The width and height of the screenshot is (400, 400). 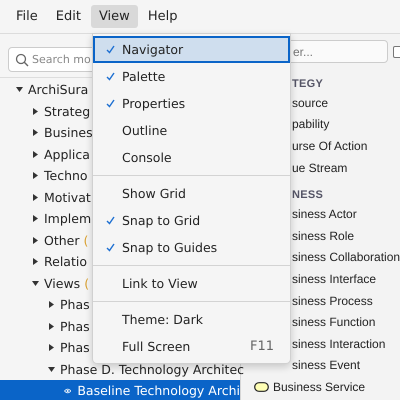 I want to click on tree-label: Implem, so click(x=68, y=218).